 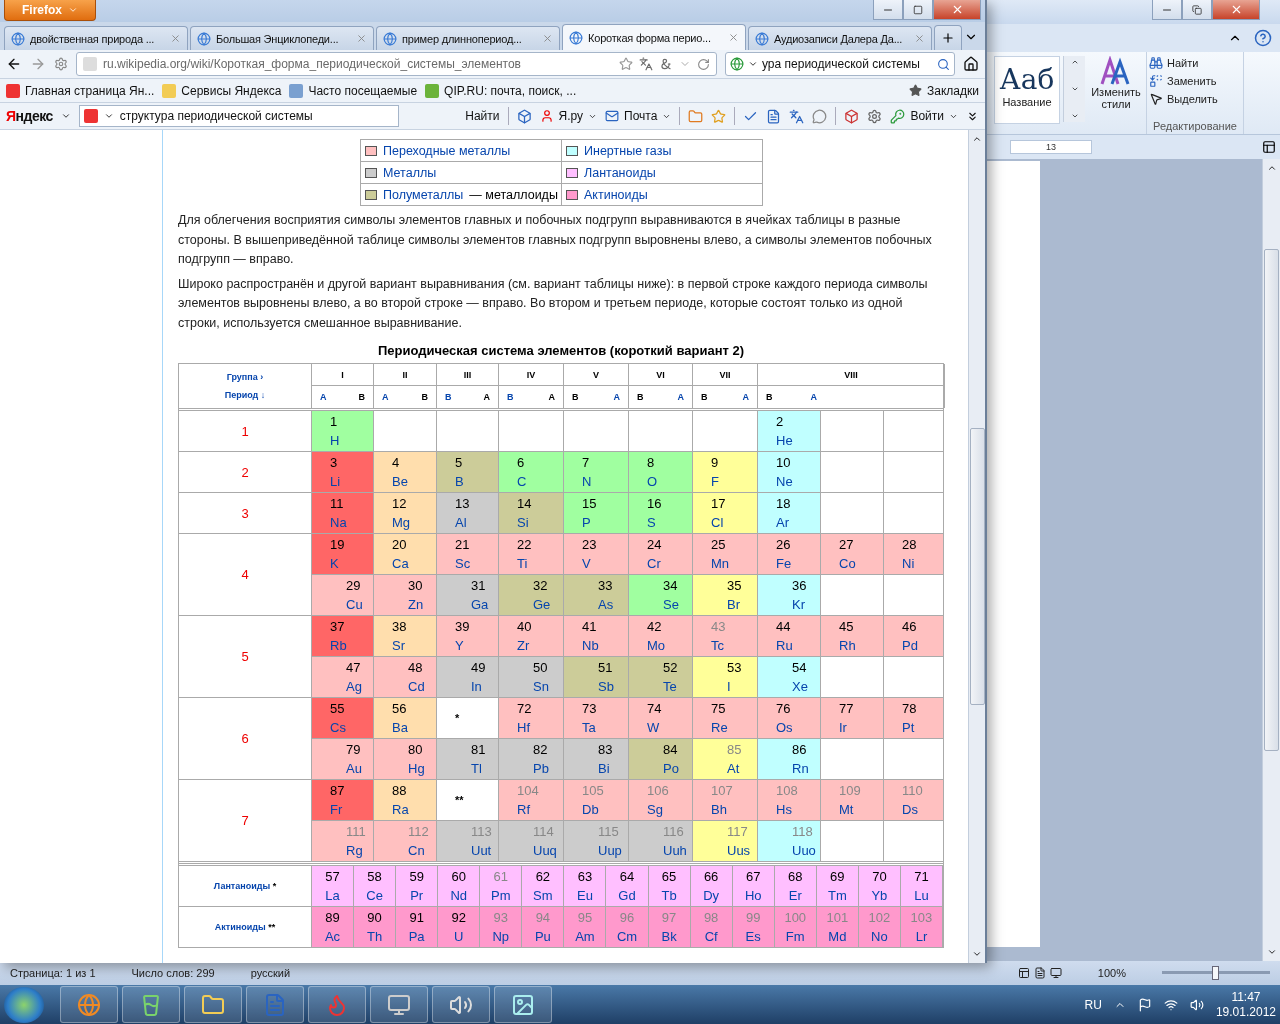 What do you see at coordinates (351, 809) in the screenshot?
I see `element-symbol-link: Fr` at bounding box center [351, 809].